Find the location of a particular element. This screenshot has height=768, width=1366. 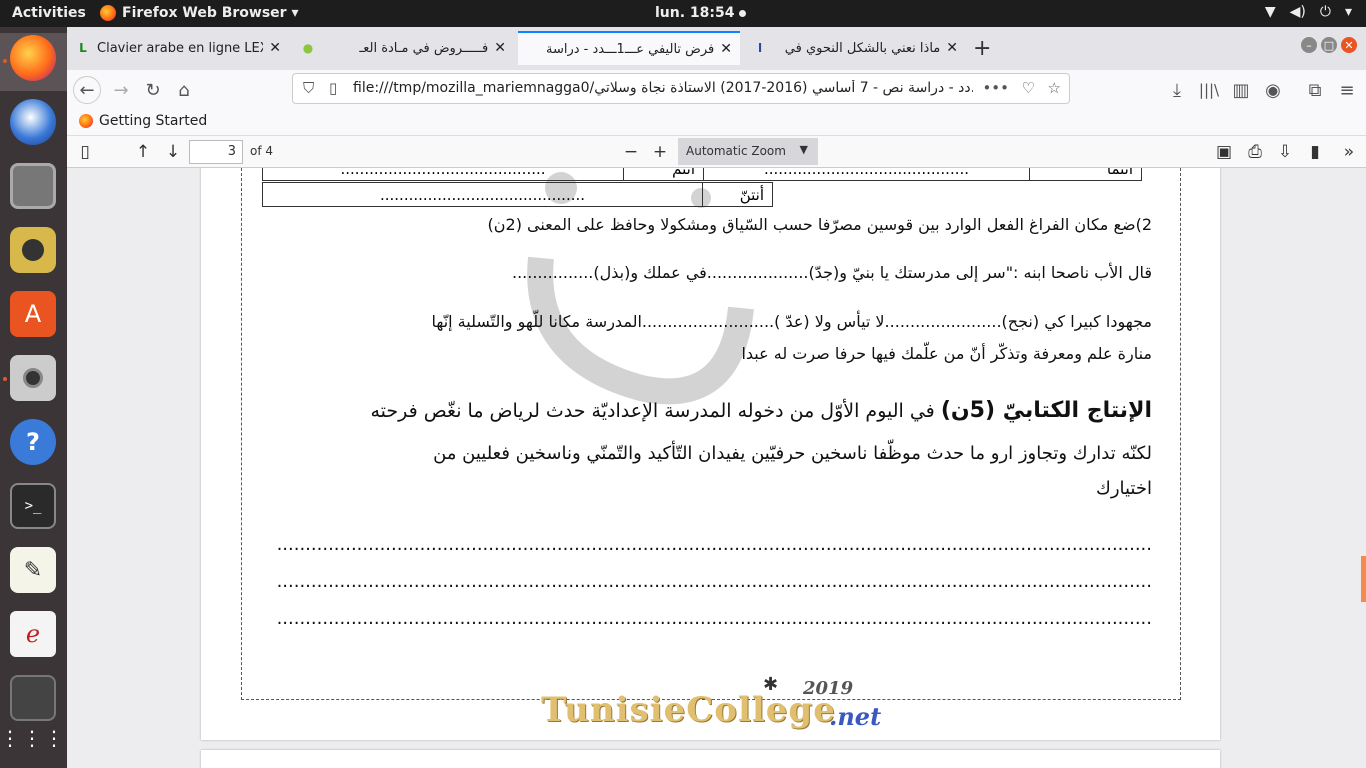

bookmark-star-icon: ☆ is located at coordinates (1054, 88).